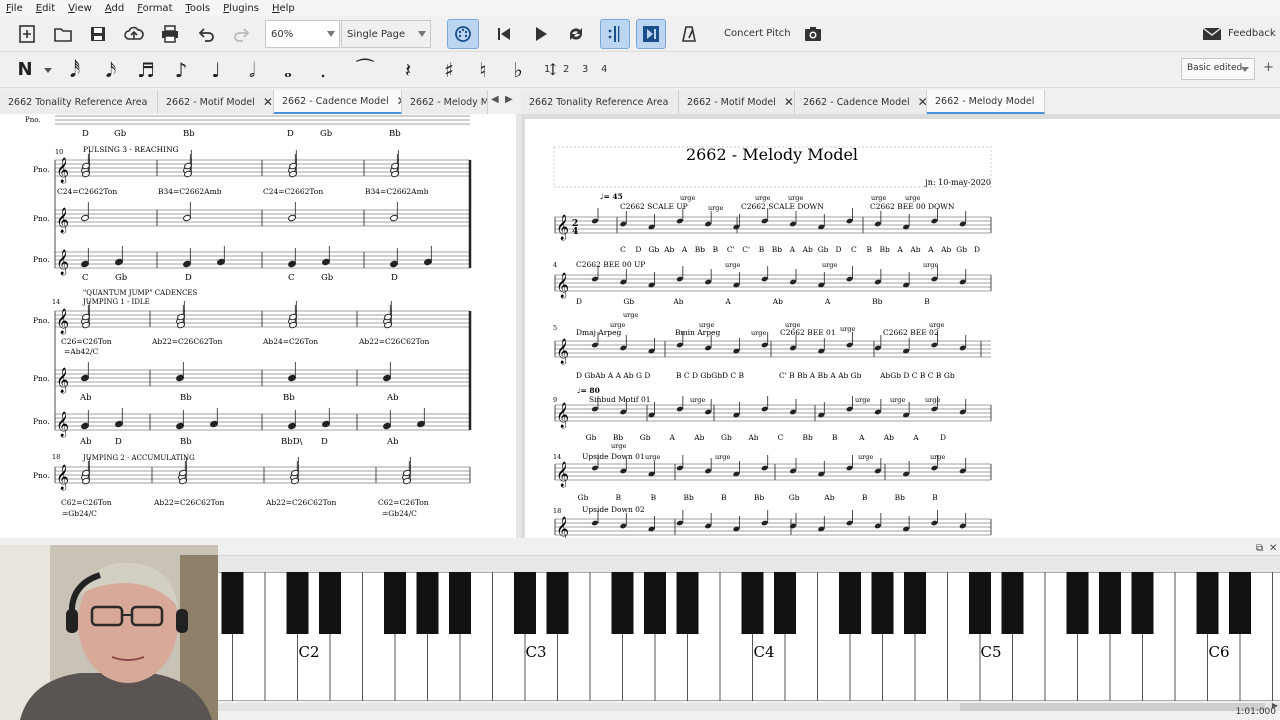  I want to click on menu-help: Help, so click(283, 8).